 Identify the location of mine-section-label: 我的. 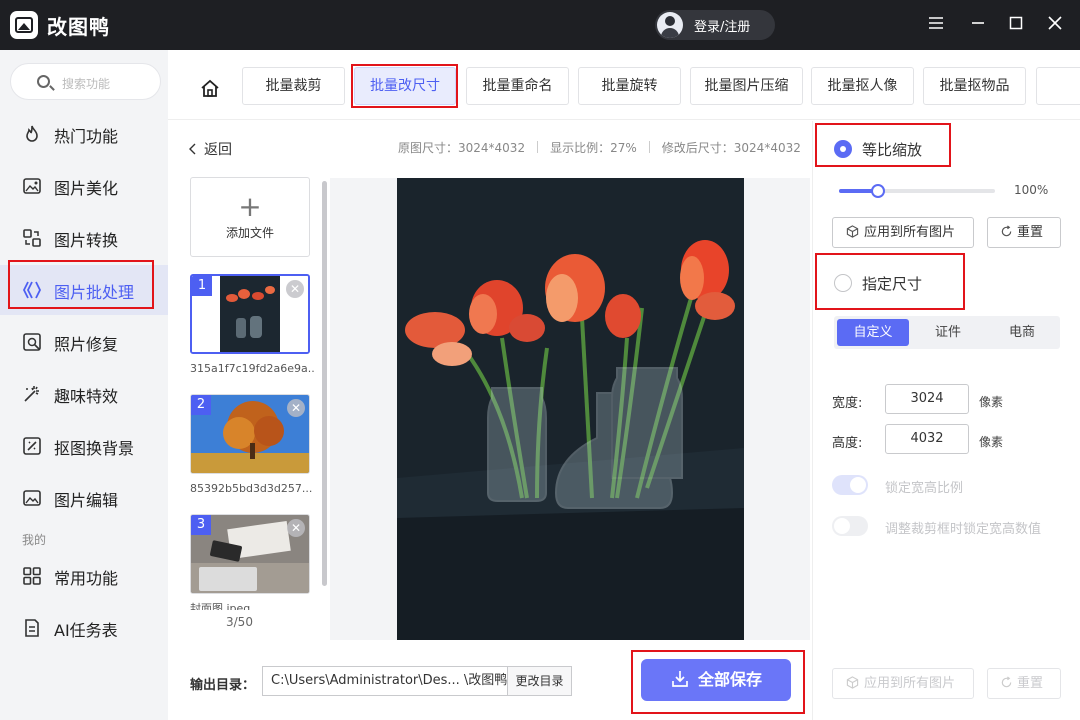
(34, 540).